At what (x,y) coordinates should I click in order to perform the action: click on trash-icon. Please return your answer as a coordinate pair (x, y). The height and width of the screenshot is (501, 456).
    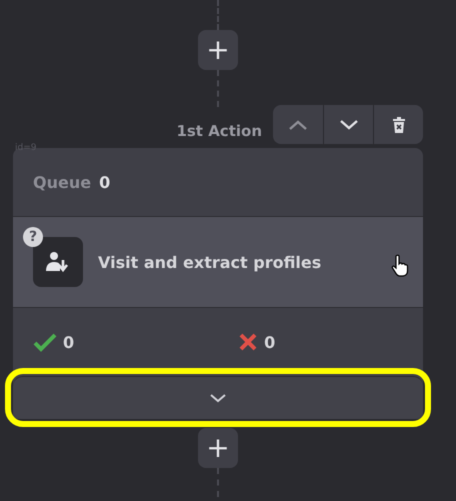
    Looking at the image, I should click on (399, 125).